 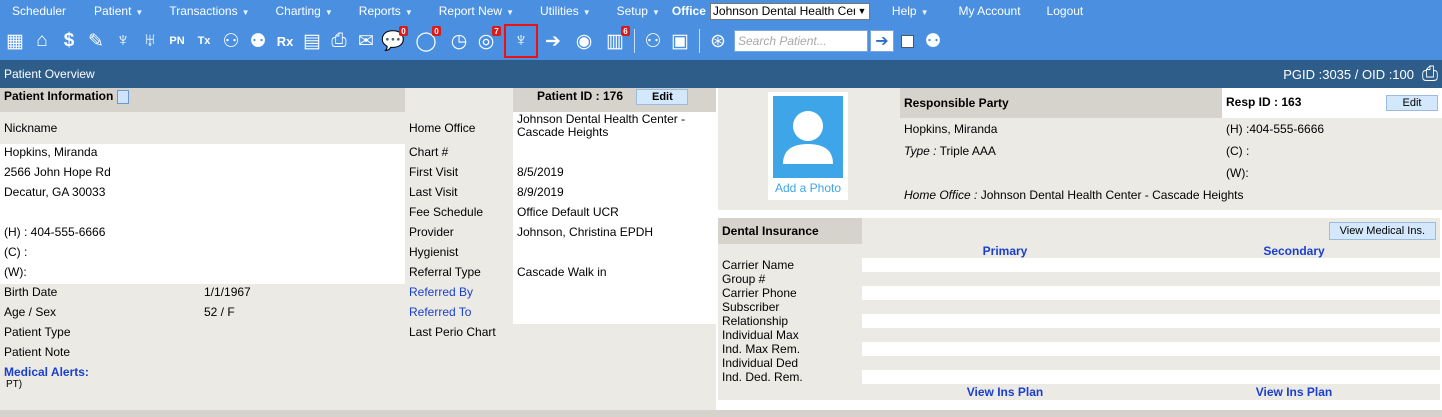 I want to click on secondary-column-title: Secondary, so click(x=1294, y=251).